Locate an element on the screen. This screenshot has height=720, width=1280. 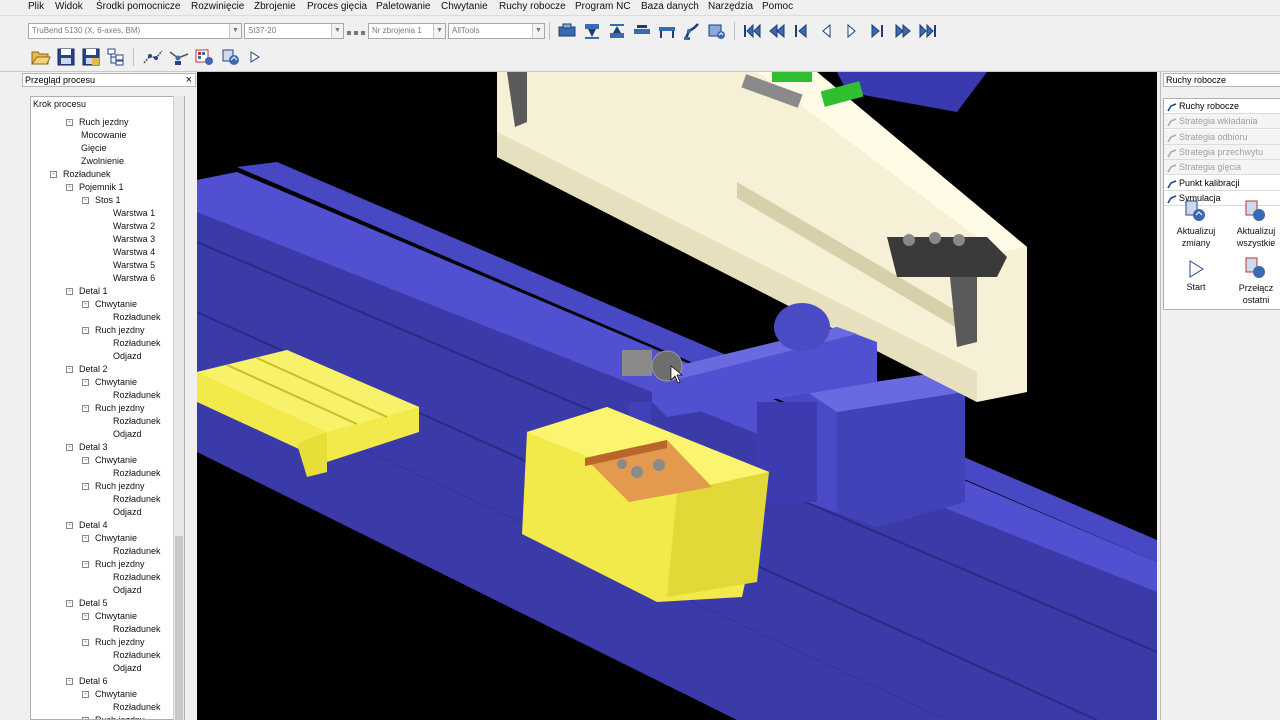
material-select: St37-20 ▼ is located at coordinates (294, 31).